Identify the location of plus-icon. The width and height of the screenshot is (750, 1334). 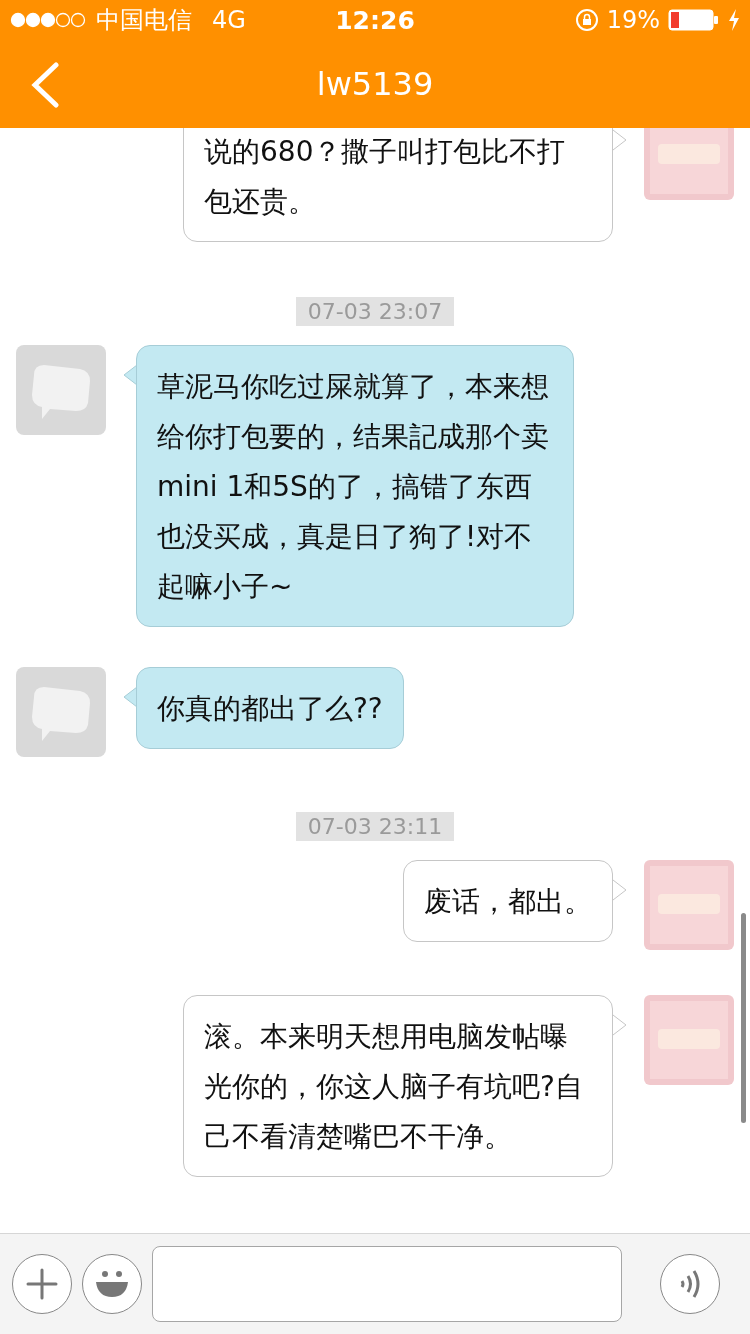
(42, 1284).